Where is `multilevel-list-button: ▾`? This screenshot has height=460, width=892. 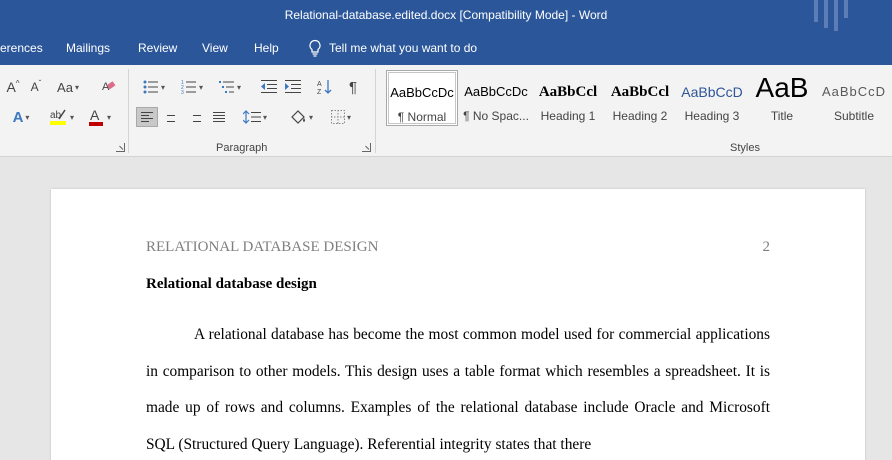
multilevel-list-button: ▾ is located at coordinates (230, 87).